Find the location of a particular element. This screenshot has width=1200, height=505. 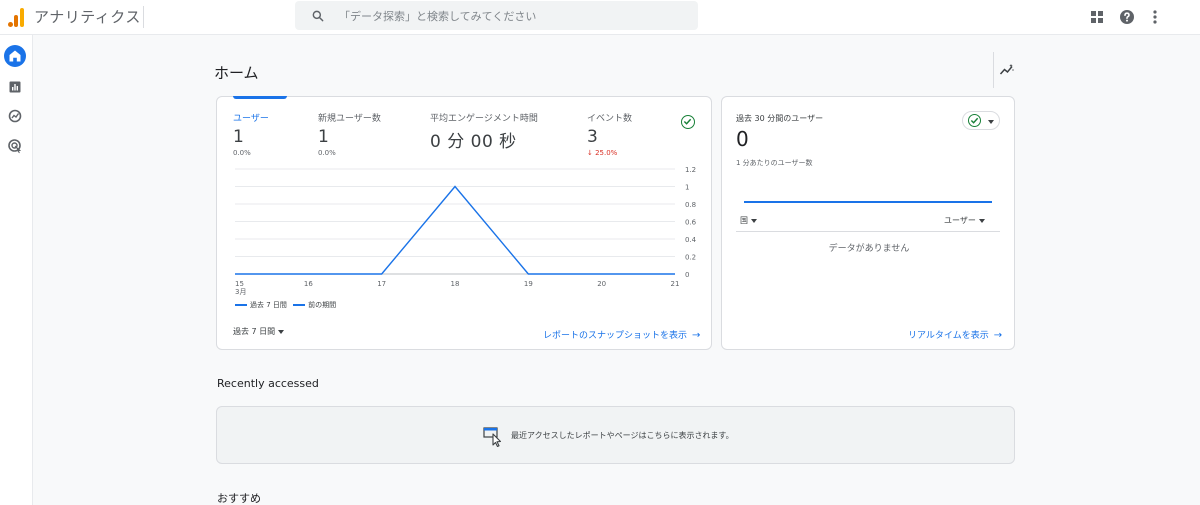

metric-value: 3 is located at coordinates (592, 137).